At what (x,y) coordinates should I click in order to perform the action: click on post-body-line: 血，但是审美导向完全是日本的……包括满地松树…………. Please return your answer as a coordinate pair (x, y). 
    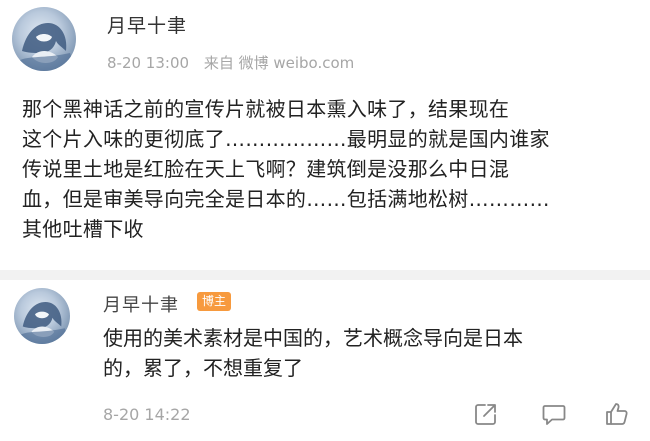
    Looking at the image, I should click on (286, 199).